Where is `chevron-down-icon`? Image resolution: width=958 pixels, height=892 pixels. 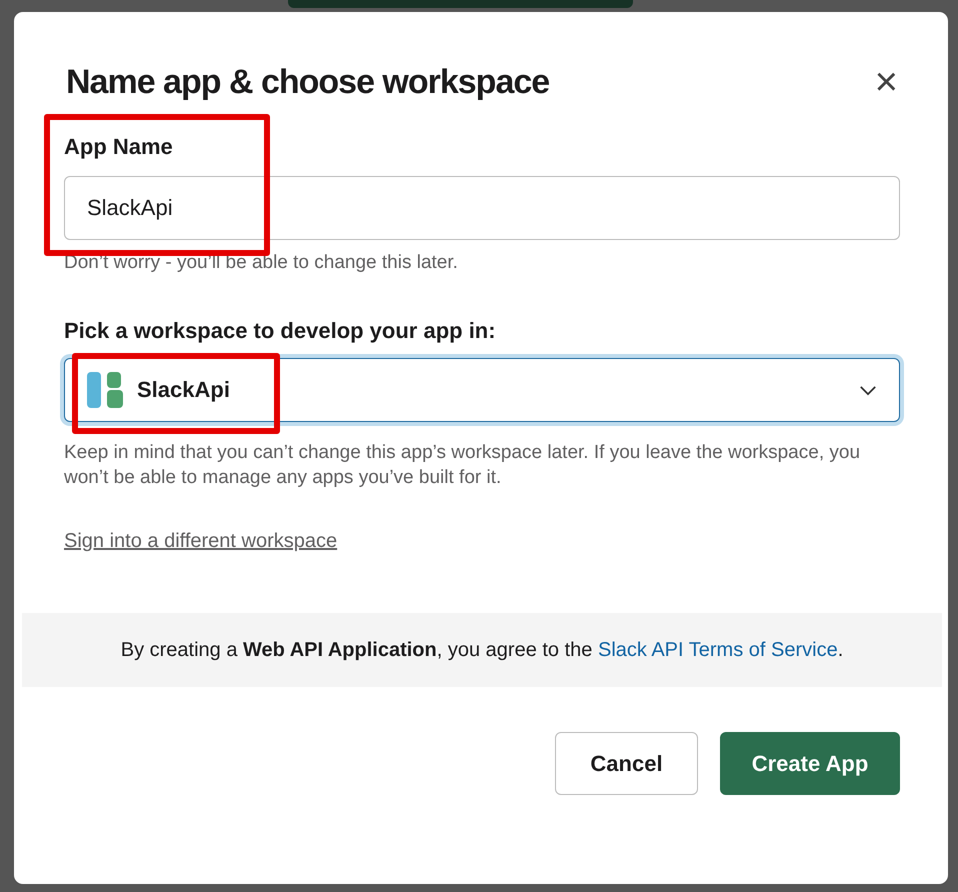
chevron-down-icon is located at coordinates (868, 390).